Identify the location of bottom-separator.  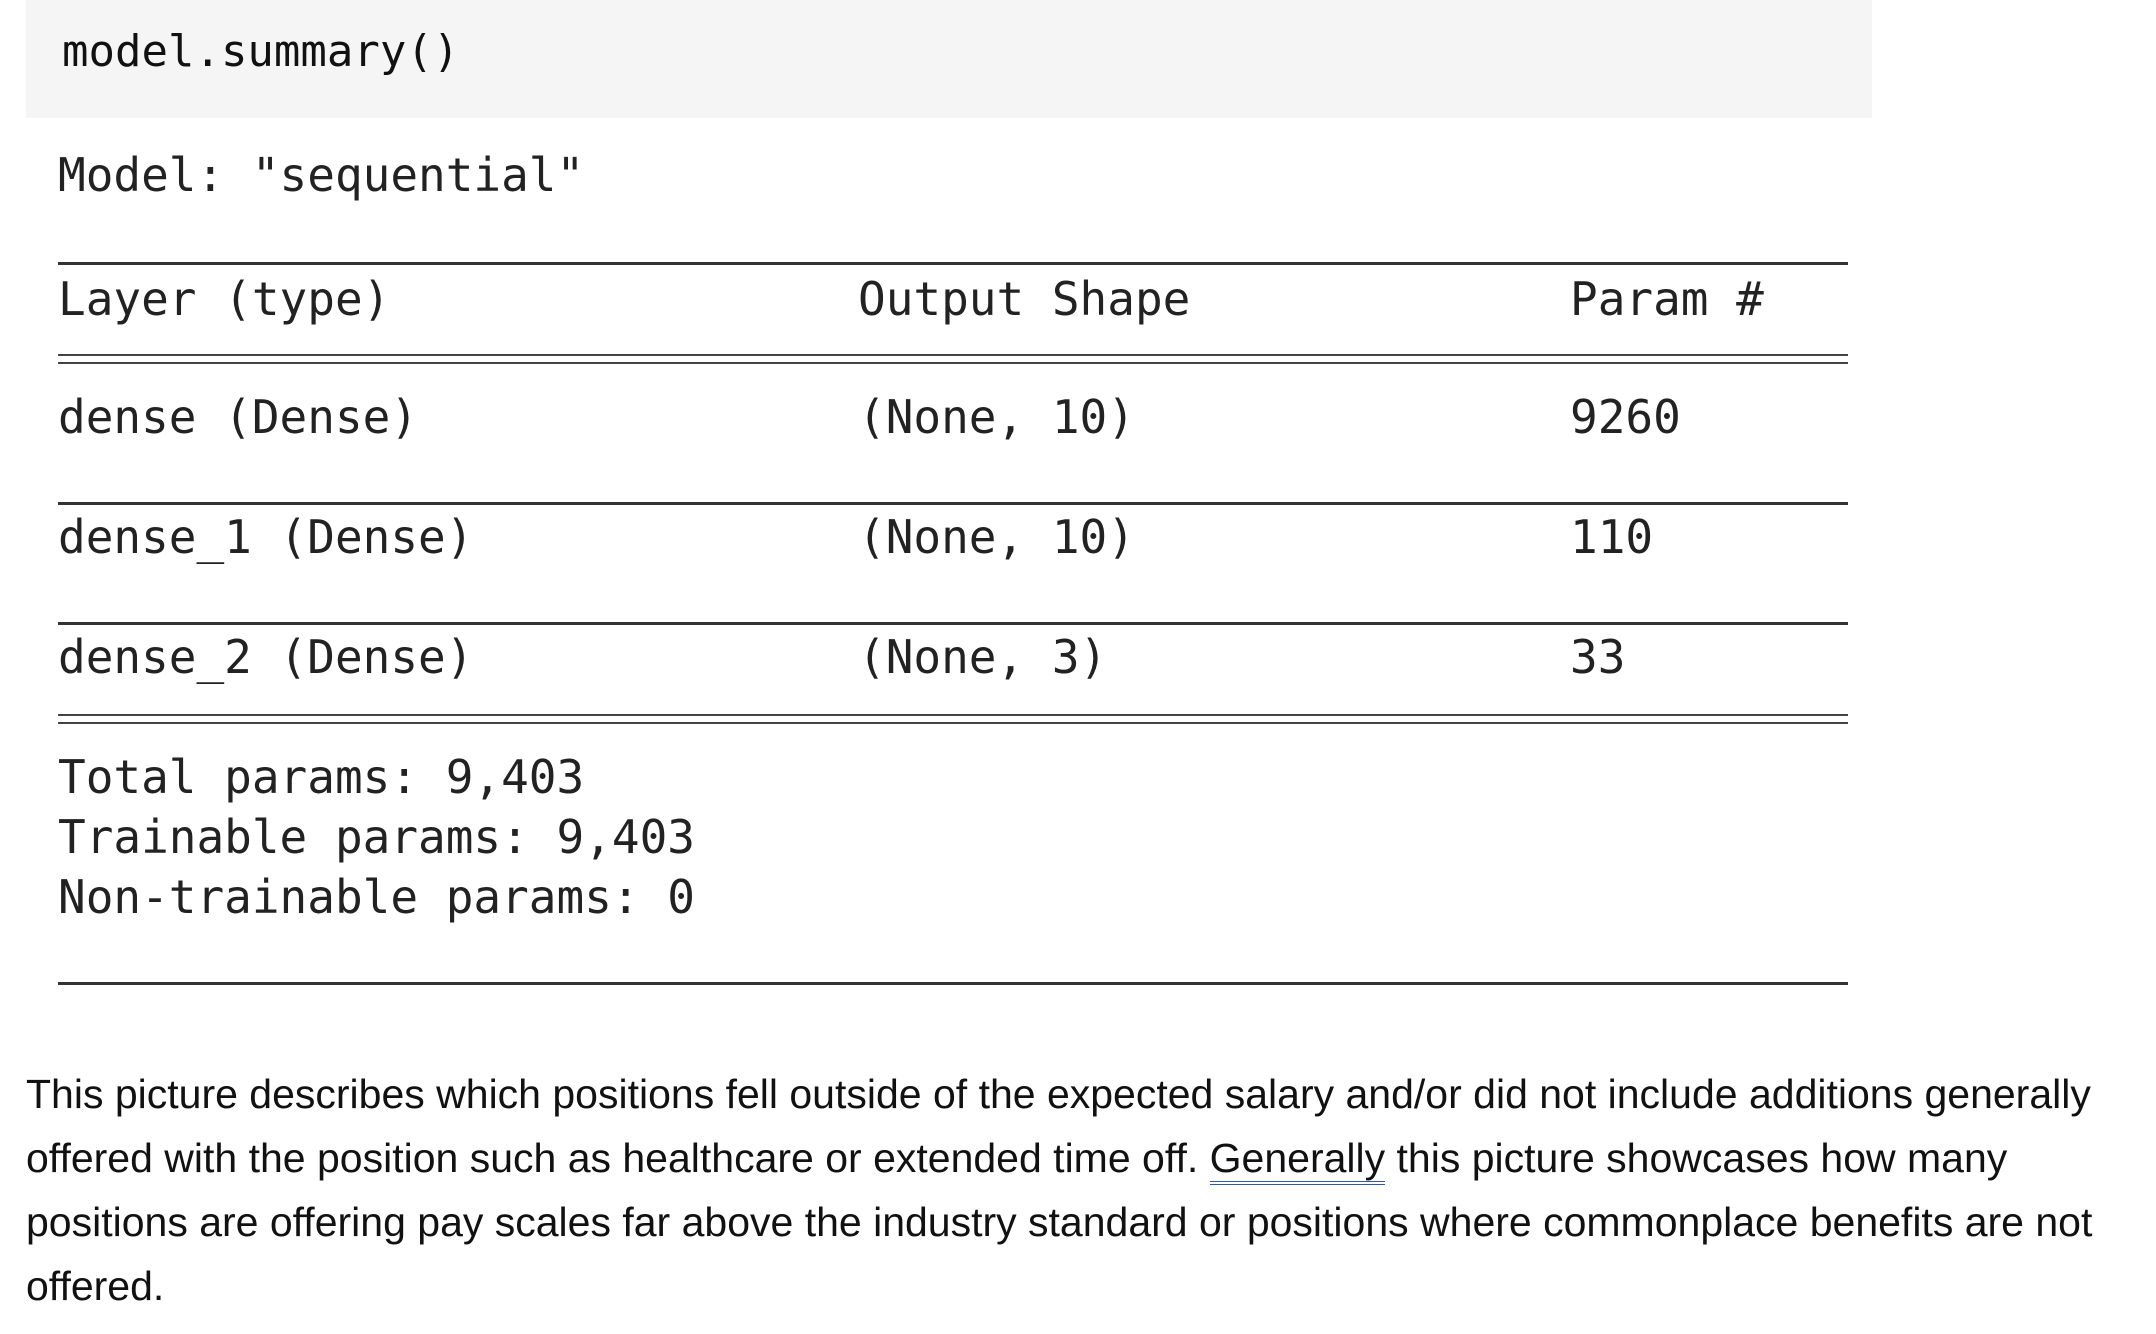
(953, 983).